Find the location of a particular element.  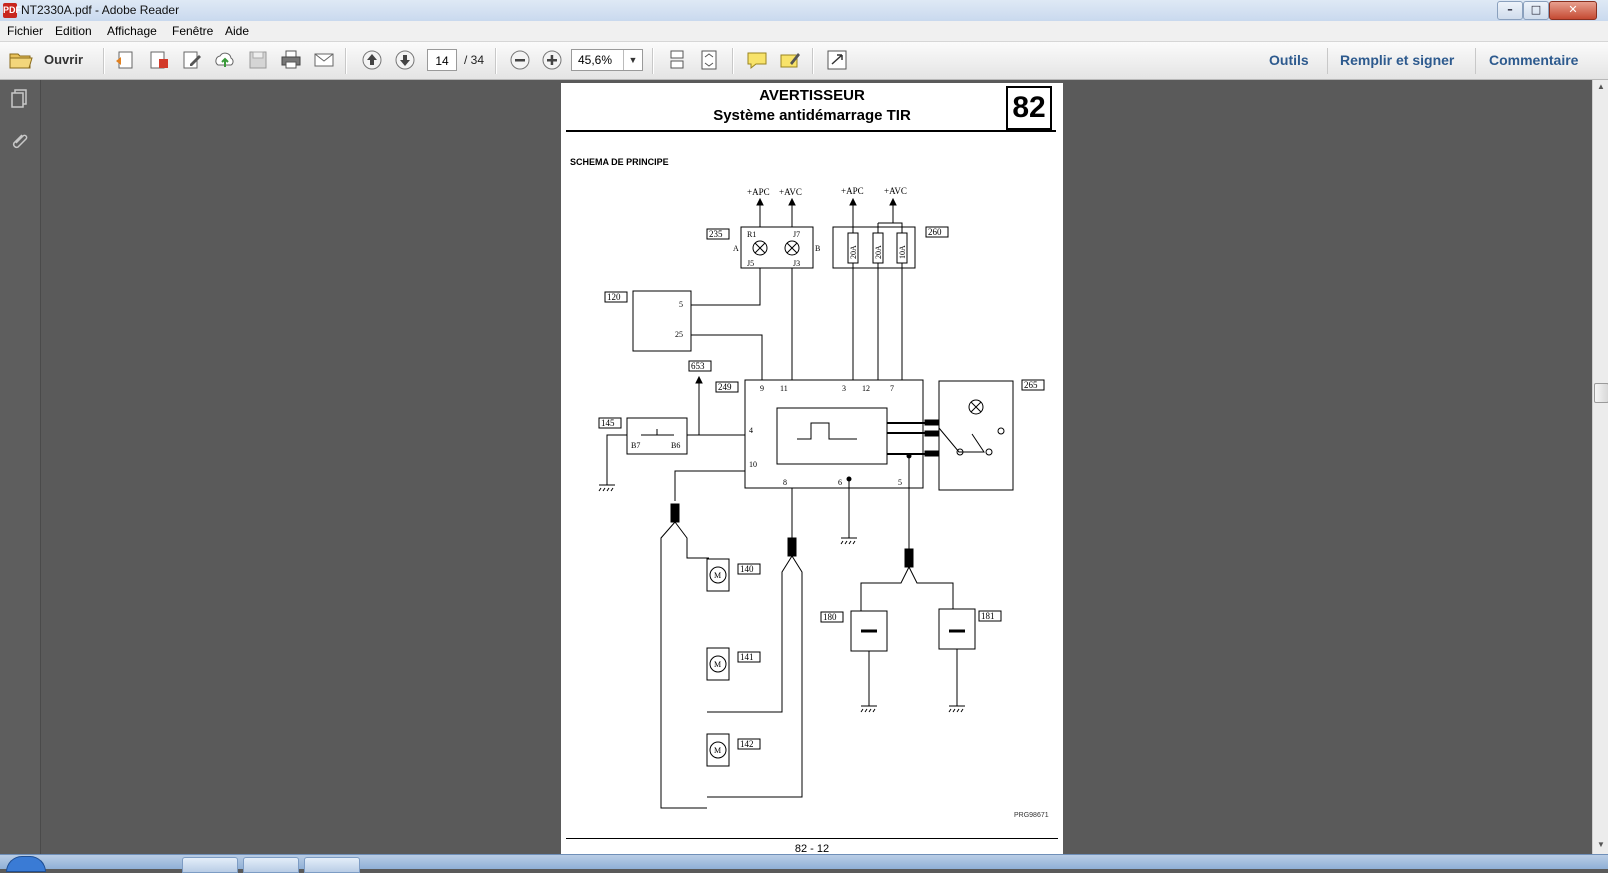

export-pdf-icon is located at coordinates (159, 60).